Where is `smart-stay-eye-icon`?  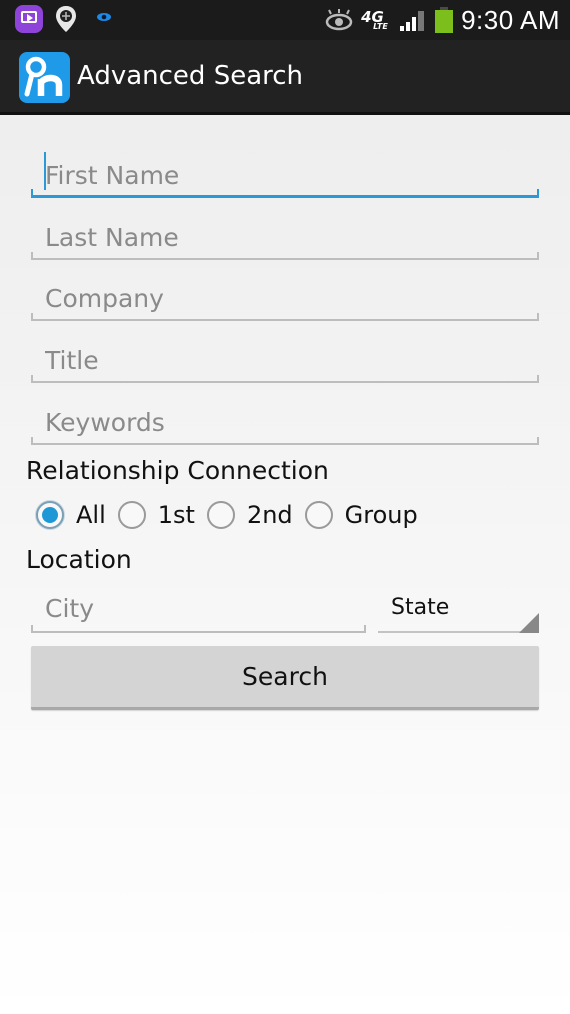 smart-stay-eye-icon is located at coordinates (339, 20).